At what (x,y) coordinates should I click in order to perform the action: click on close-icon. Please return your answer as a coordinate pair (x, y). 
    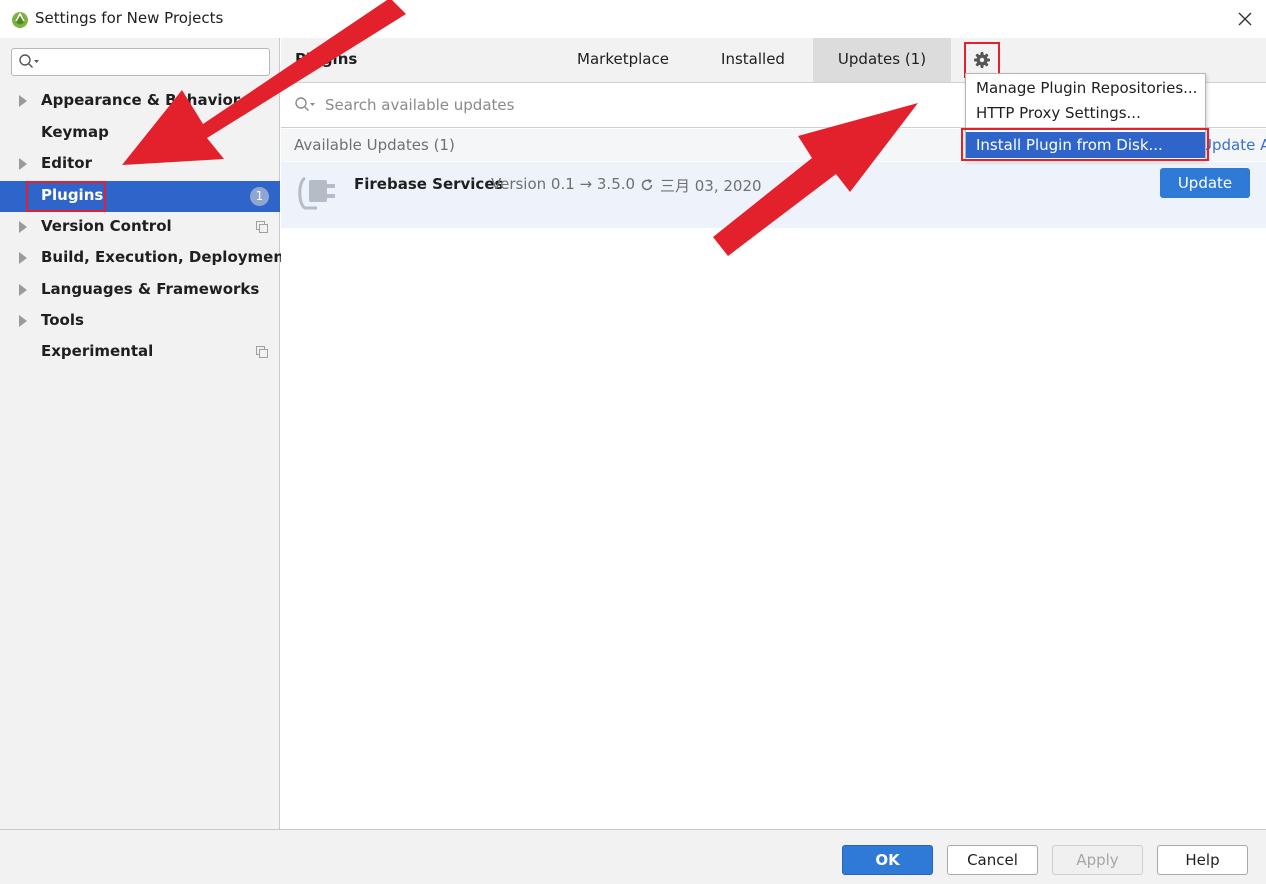
    Looking at the image, I should click on (1245, 19).